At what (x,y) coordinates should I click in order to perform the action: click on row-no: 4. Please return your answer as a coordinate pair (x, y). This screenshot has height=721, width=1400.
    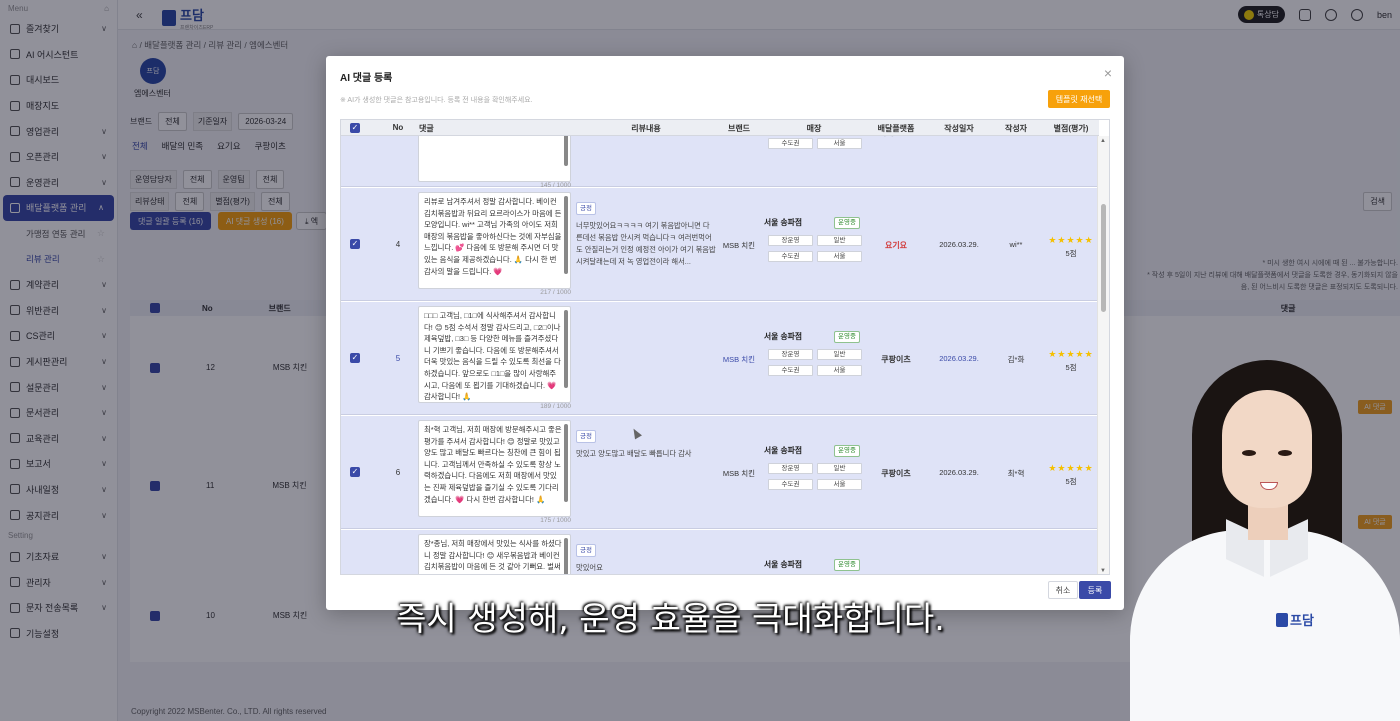
    Looking at the image, I should click on (398, 244).